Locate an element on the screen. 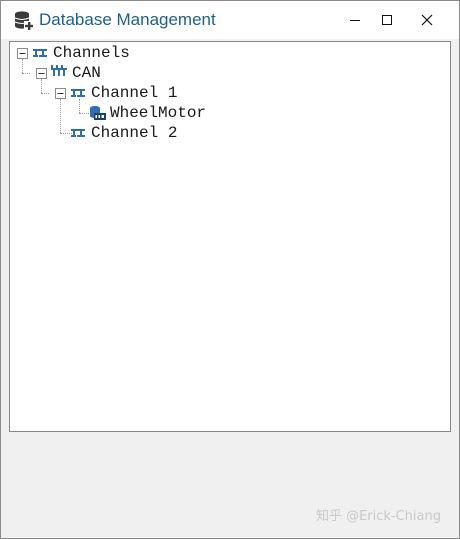  tree-node-label: CAN is located at coordinates (86, 73).